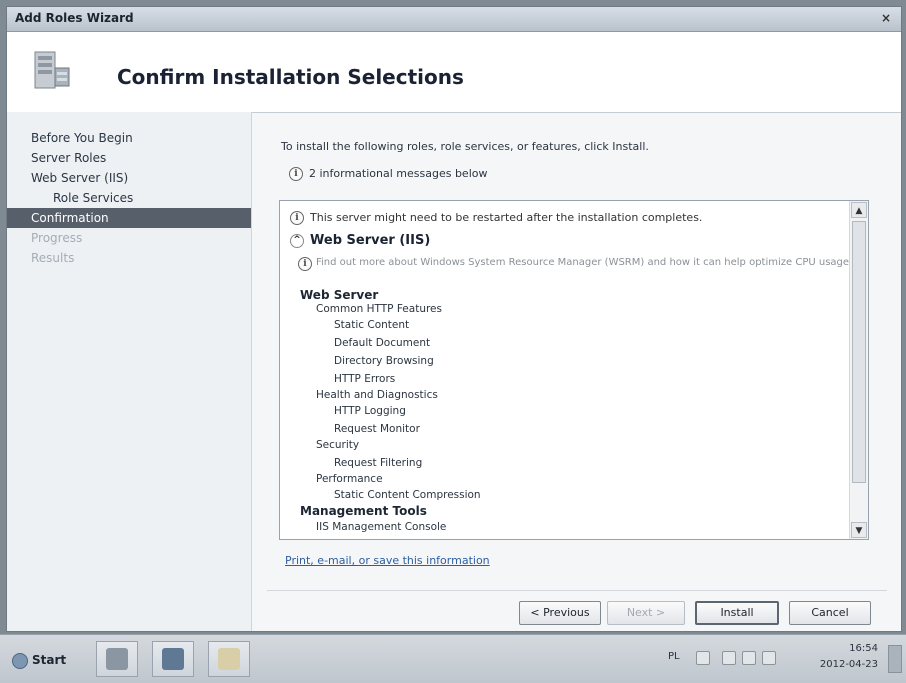 Image resolution: width=906 pixels, height=683 pixels. Describe the element at coordinates (129, 218) in the screenshot. I see `nav-item-confirmation: Confirmation` at that location.